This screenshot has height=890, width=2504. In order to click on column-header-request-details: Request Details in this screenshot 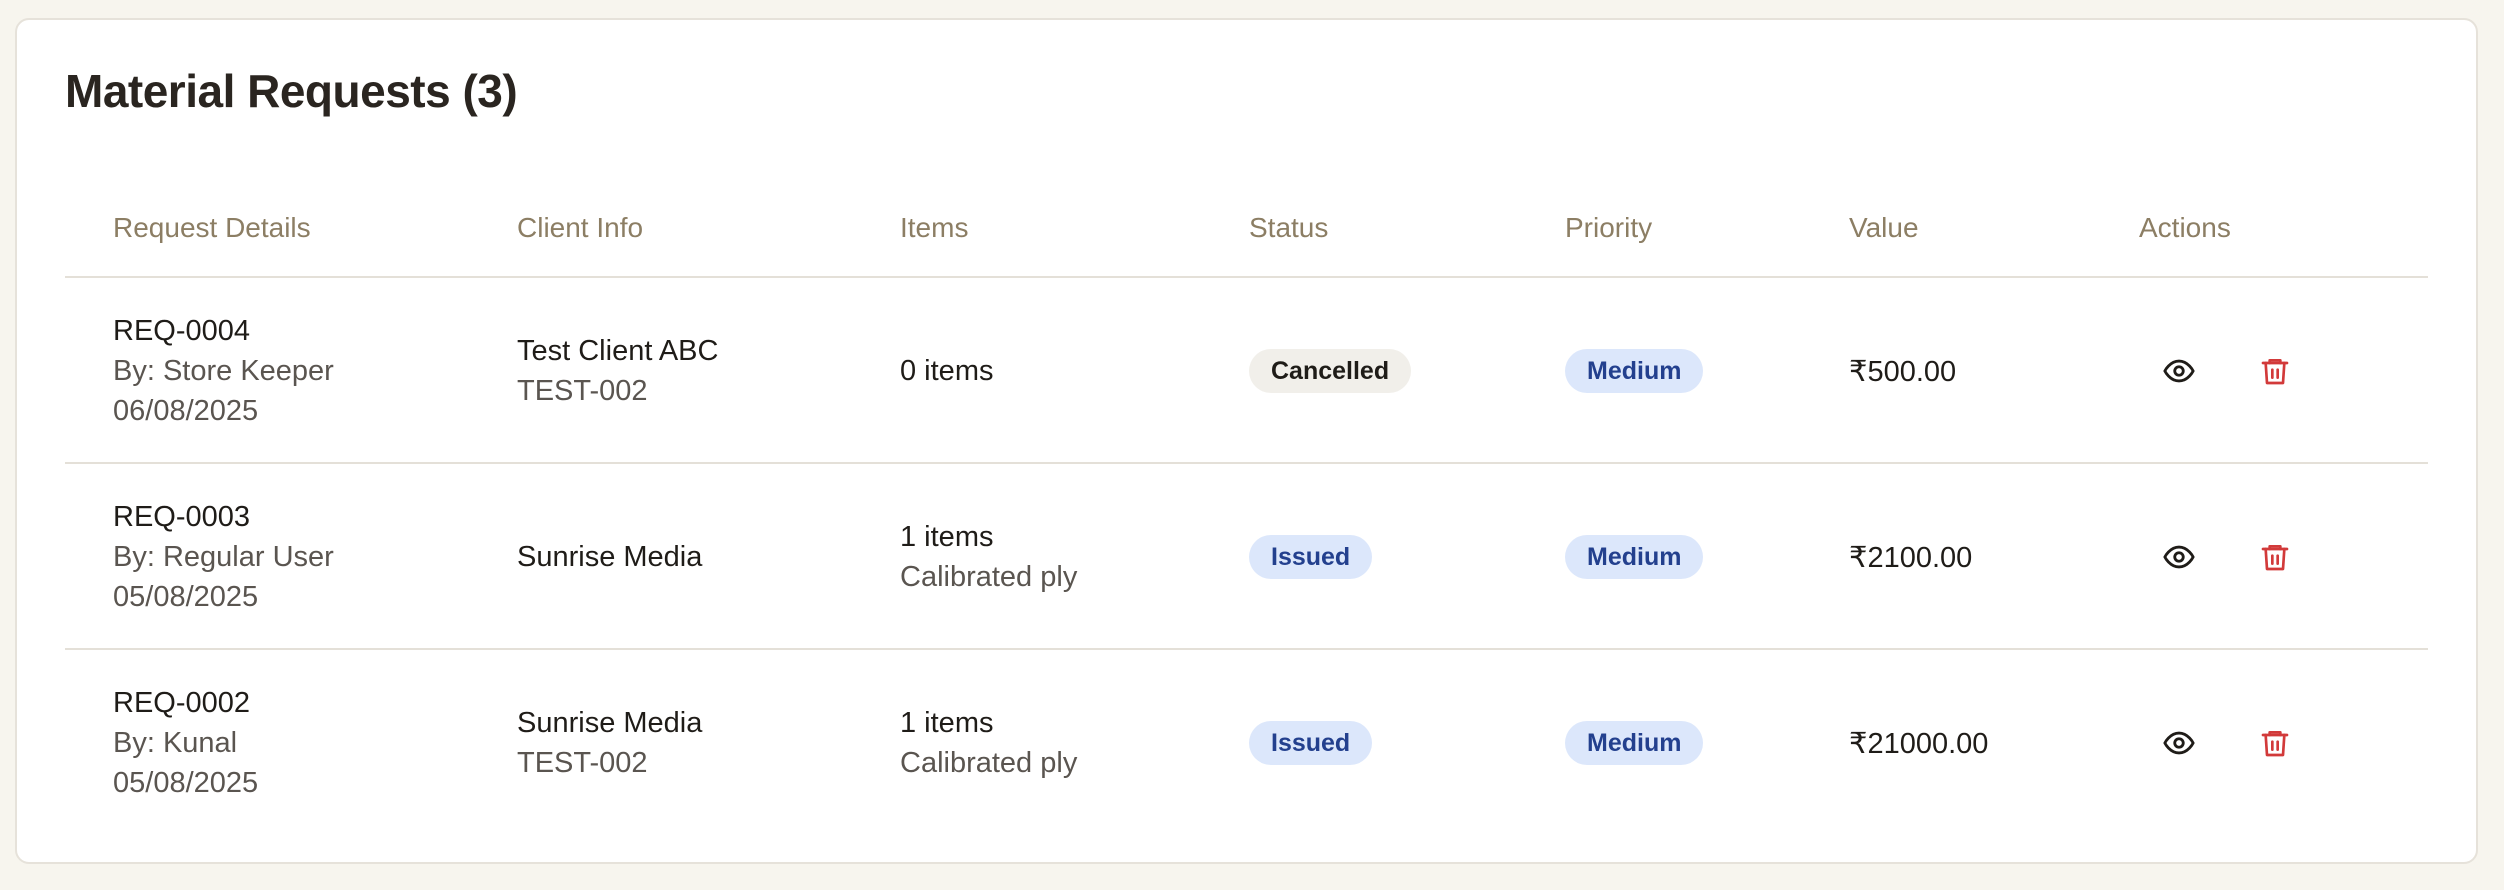, I will do `click(212, 227)`.